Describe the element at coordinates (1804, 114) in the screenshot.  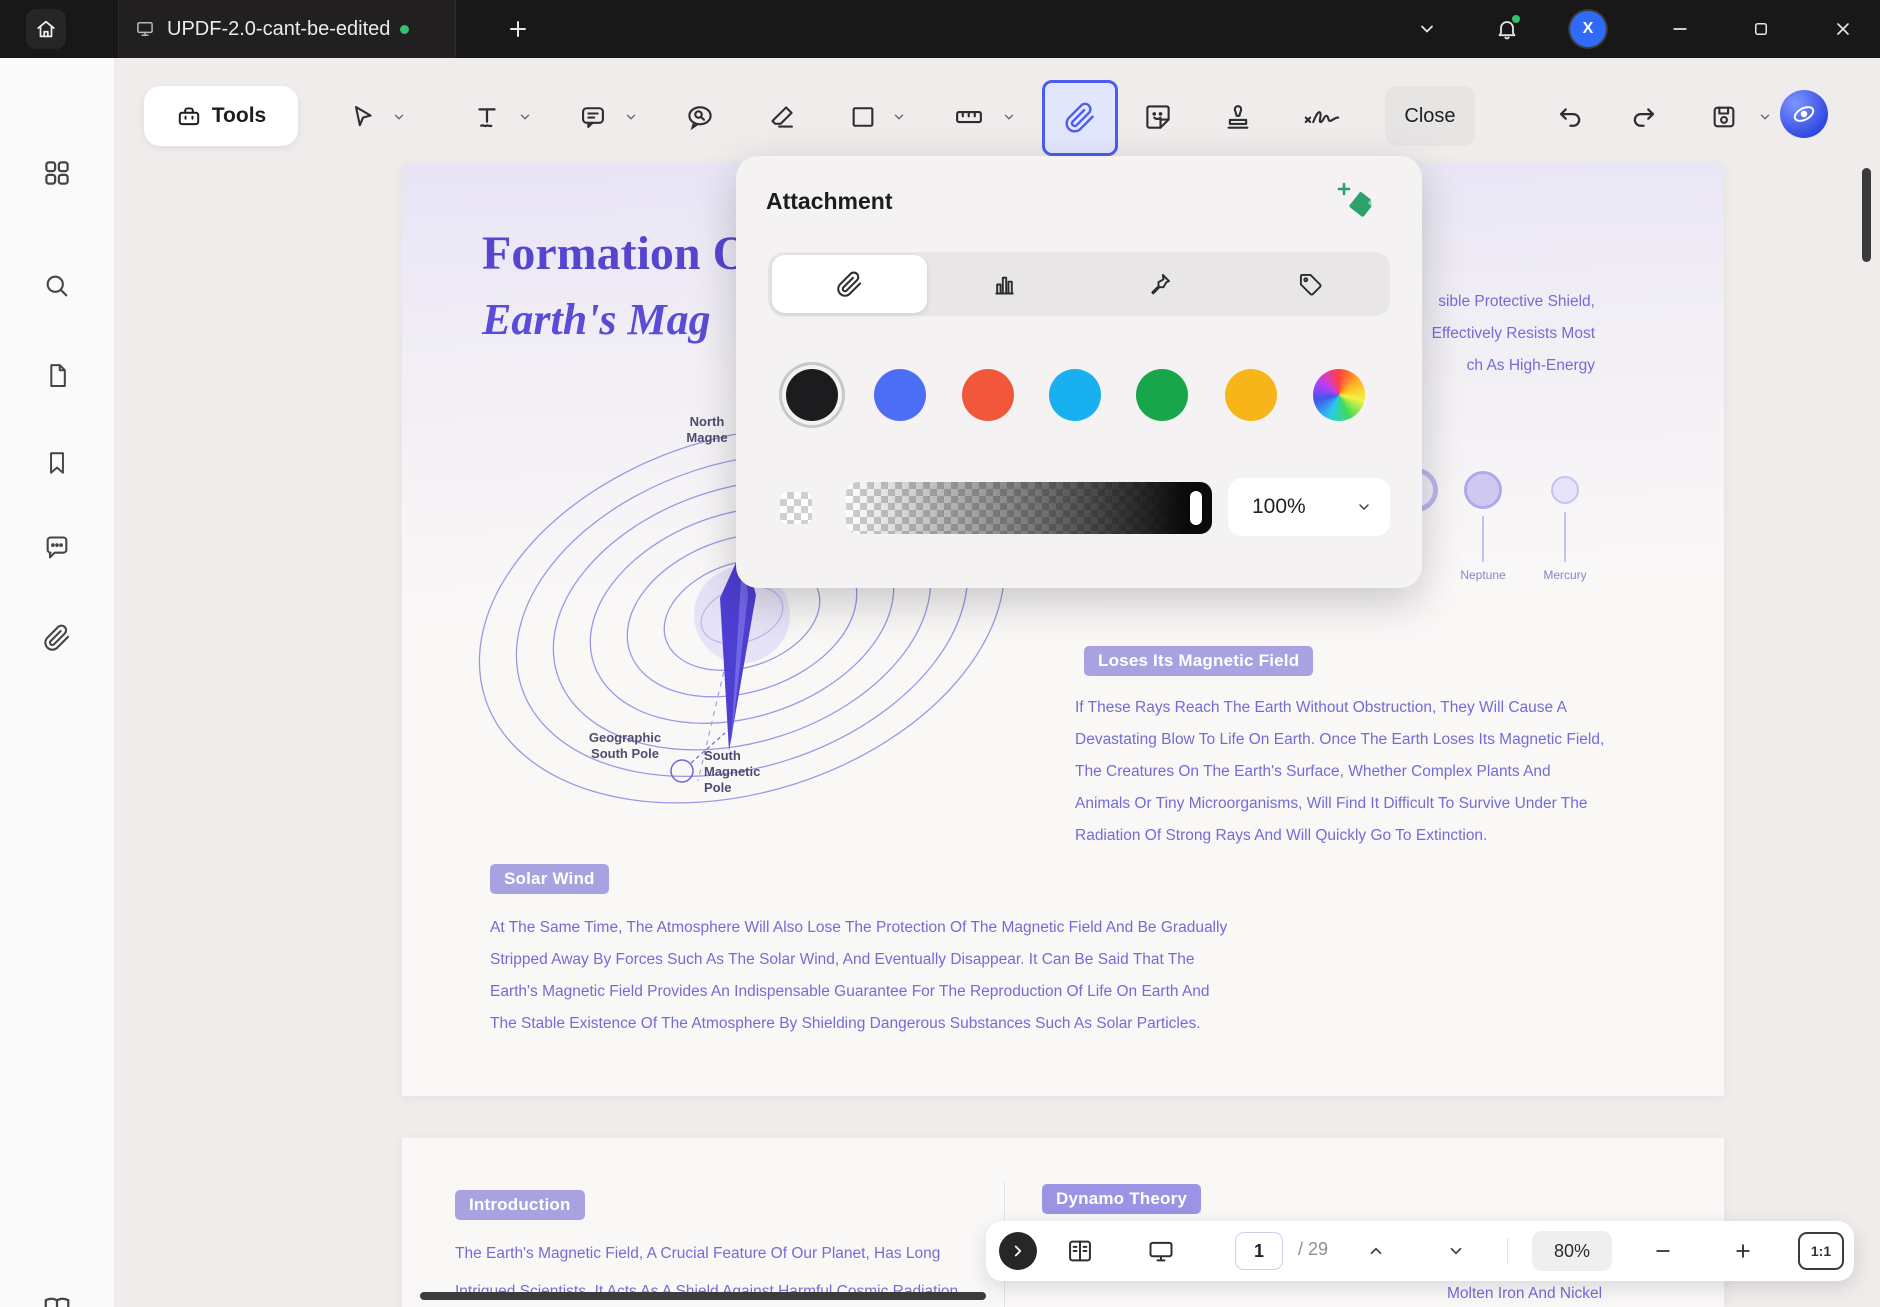
I see `ai-assistant-button` at that location.